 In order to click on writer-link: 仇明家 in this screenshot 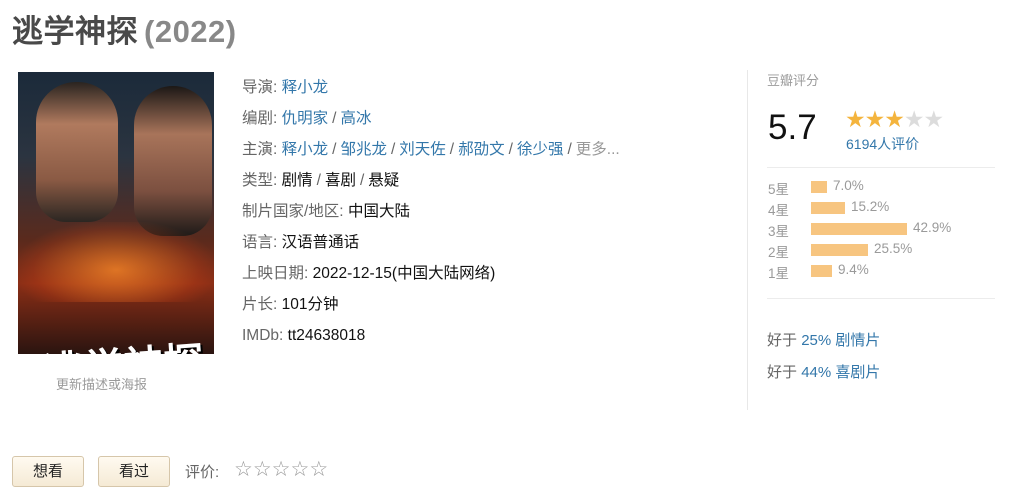, I will do `click(305, 118)`.